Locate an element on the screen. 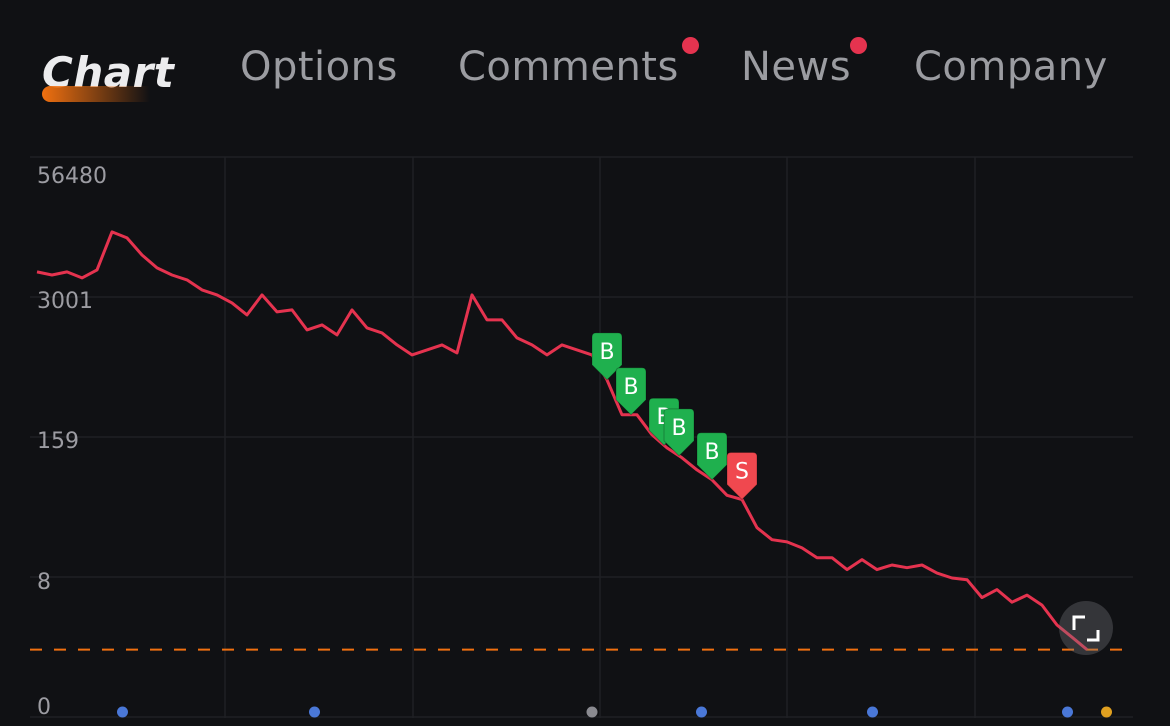 This screenshot has width=1170, height=726. y-tick-label: 159 is located at coordinates (58, 441).